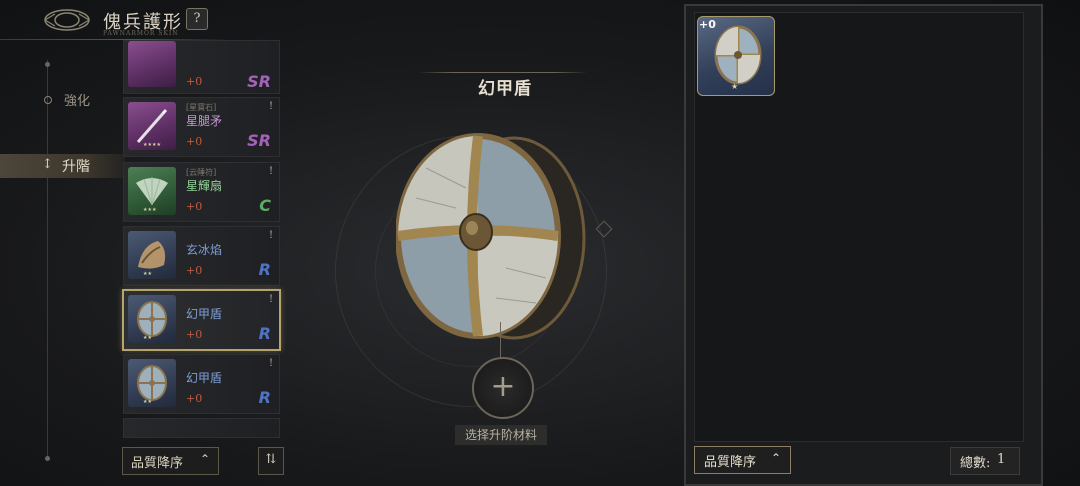 The width and height of the screenshot is (1080, 486). Describe the element at coordinates (707, 24) in the screenshot. I see `material-level: +0` at that location.